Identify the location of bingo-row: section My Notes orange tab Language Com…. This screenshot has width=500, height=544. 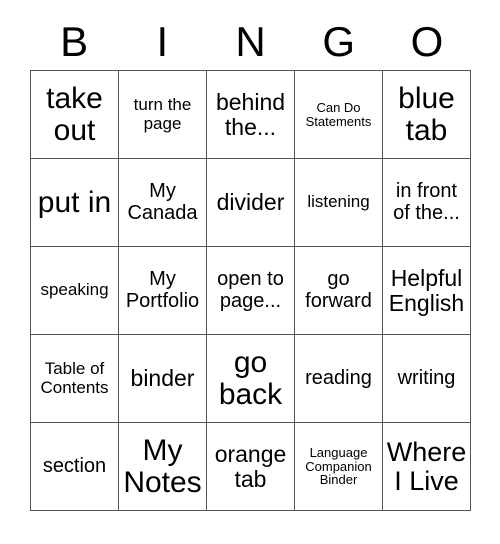
(251, 467).